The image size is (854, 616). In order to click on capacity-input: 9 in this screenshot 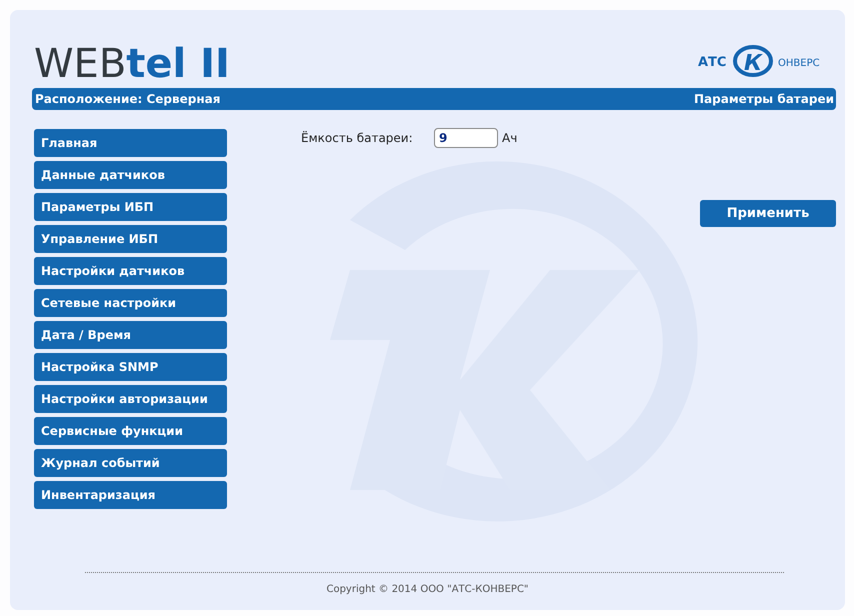, I will do `click(466, 138)`.